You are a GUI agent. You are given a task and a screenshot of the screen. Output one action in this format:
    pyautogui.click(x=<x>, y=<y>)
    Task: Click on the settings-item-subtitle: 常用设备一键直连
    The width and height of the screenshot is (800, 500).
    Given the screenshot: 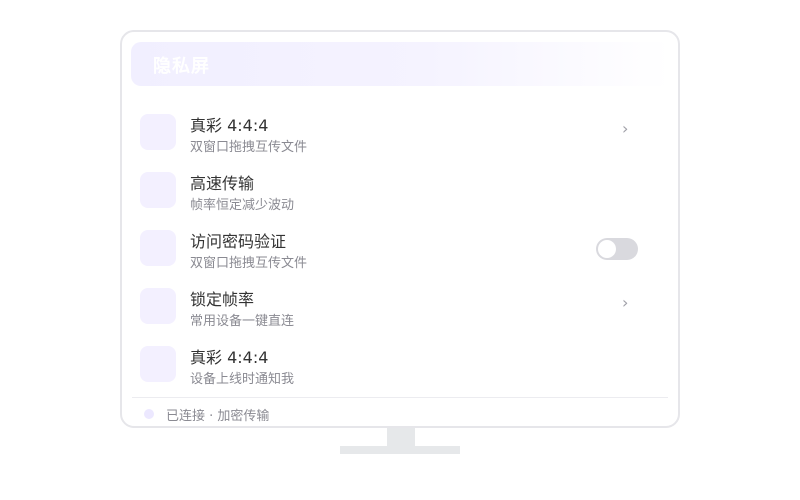 What is the action you would take?
    pyautogui.click(x=242, y=321)
    